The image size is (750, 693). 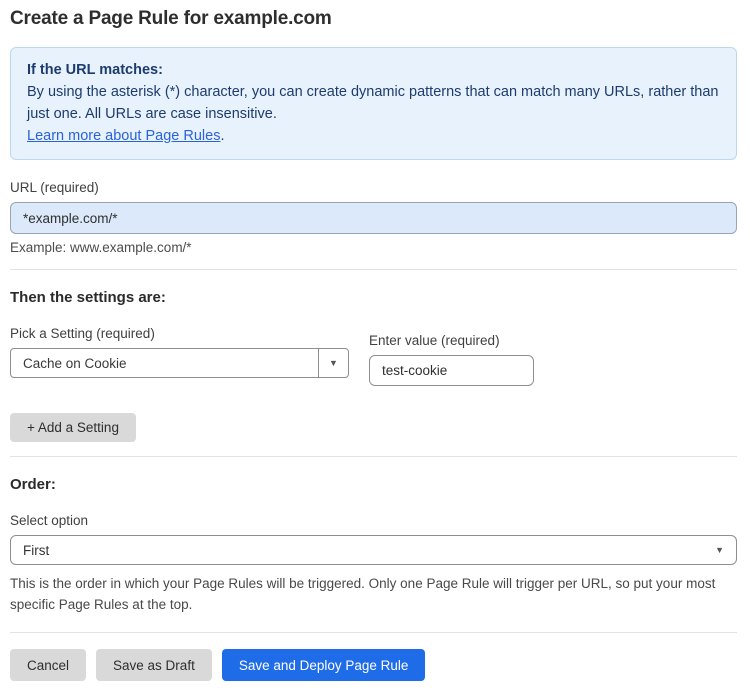 I want to click on info-box-heading: If the URL matches:, so click(x=95, y=70).